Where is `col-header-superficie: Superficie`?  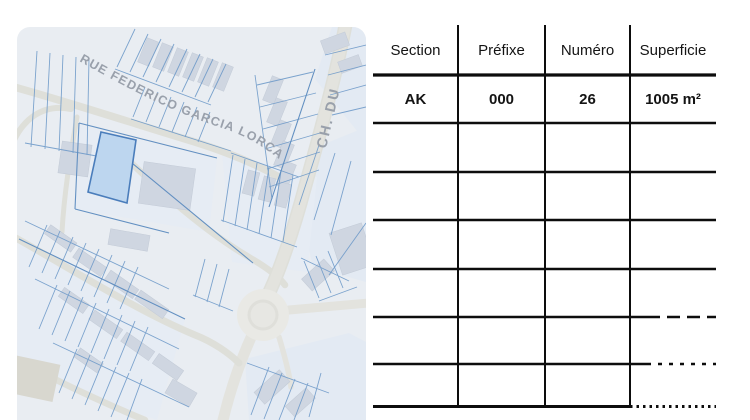
col-header-superficie: Superficie is located at coordinates (673, 50).